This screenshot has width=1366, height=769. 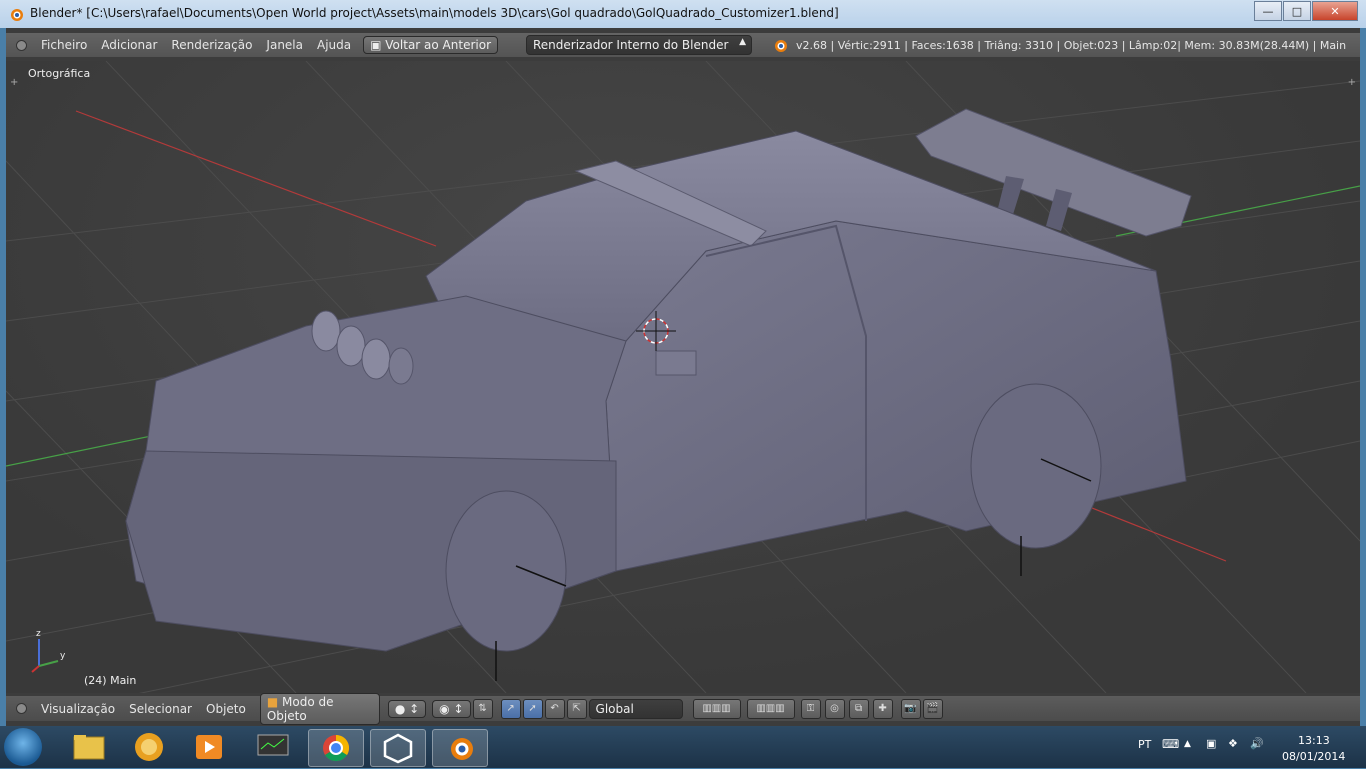 I want to click on viewport-shading-select: ● ↕, so click(x=407, y=708).